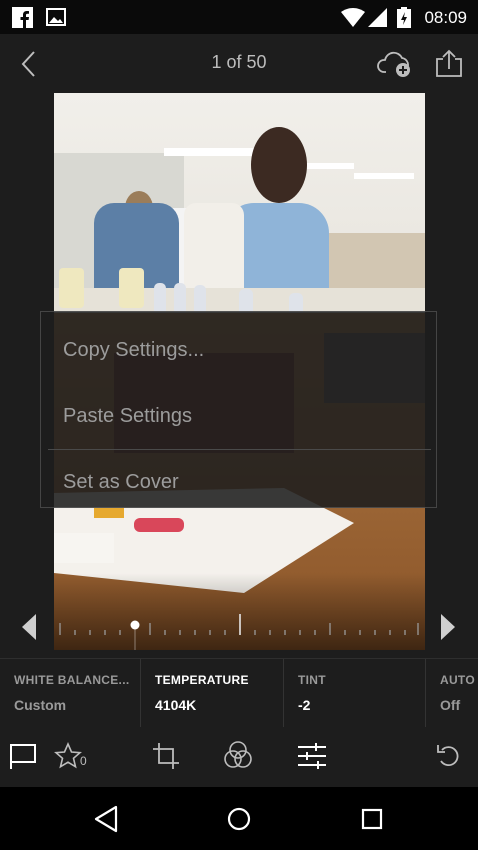  I want to click on navigation-bar, so click(239, 818).